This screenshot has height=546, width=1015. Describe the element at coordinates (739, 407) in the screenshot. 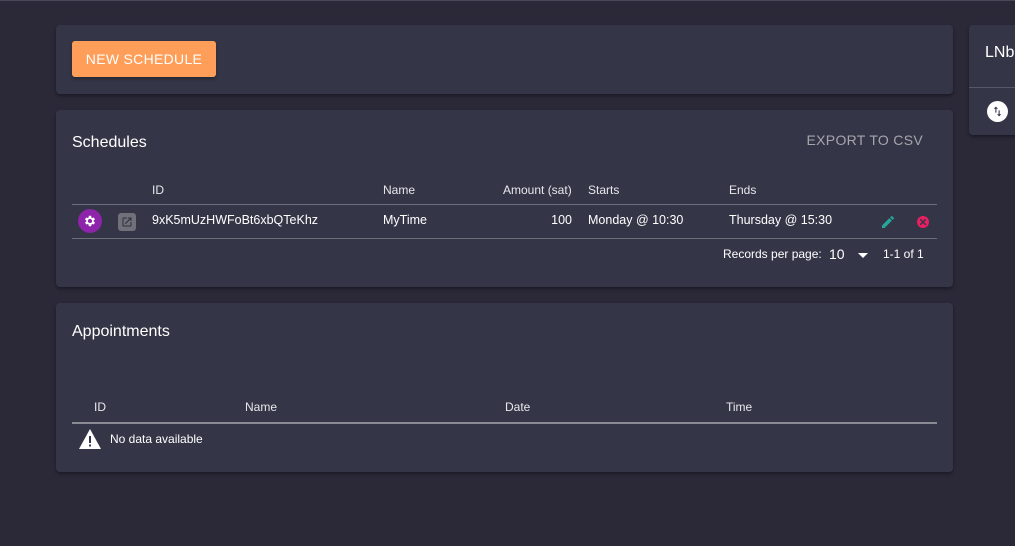

I see `column-header-time: Time` at that location.